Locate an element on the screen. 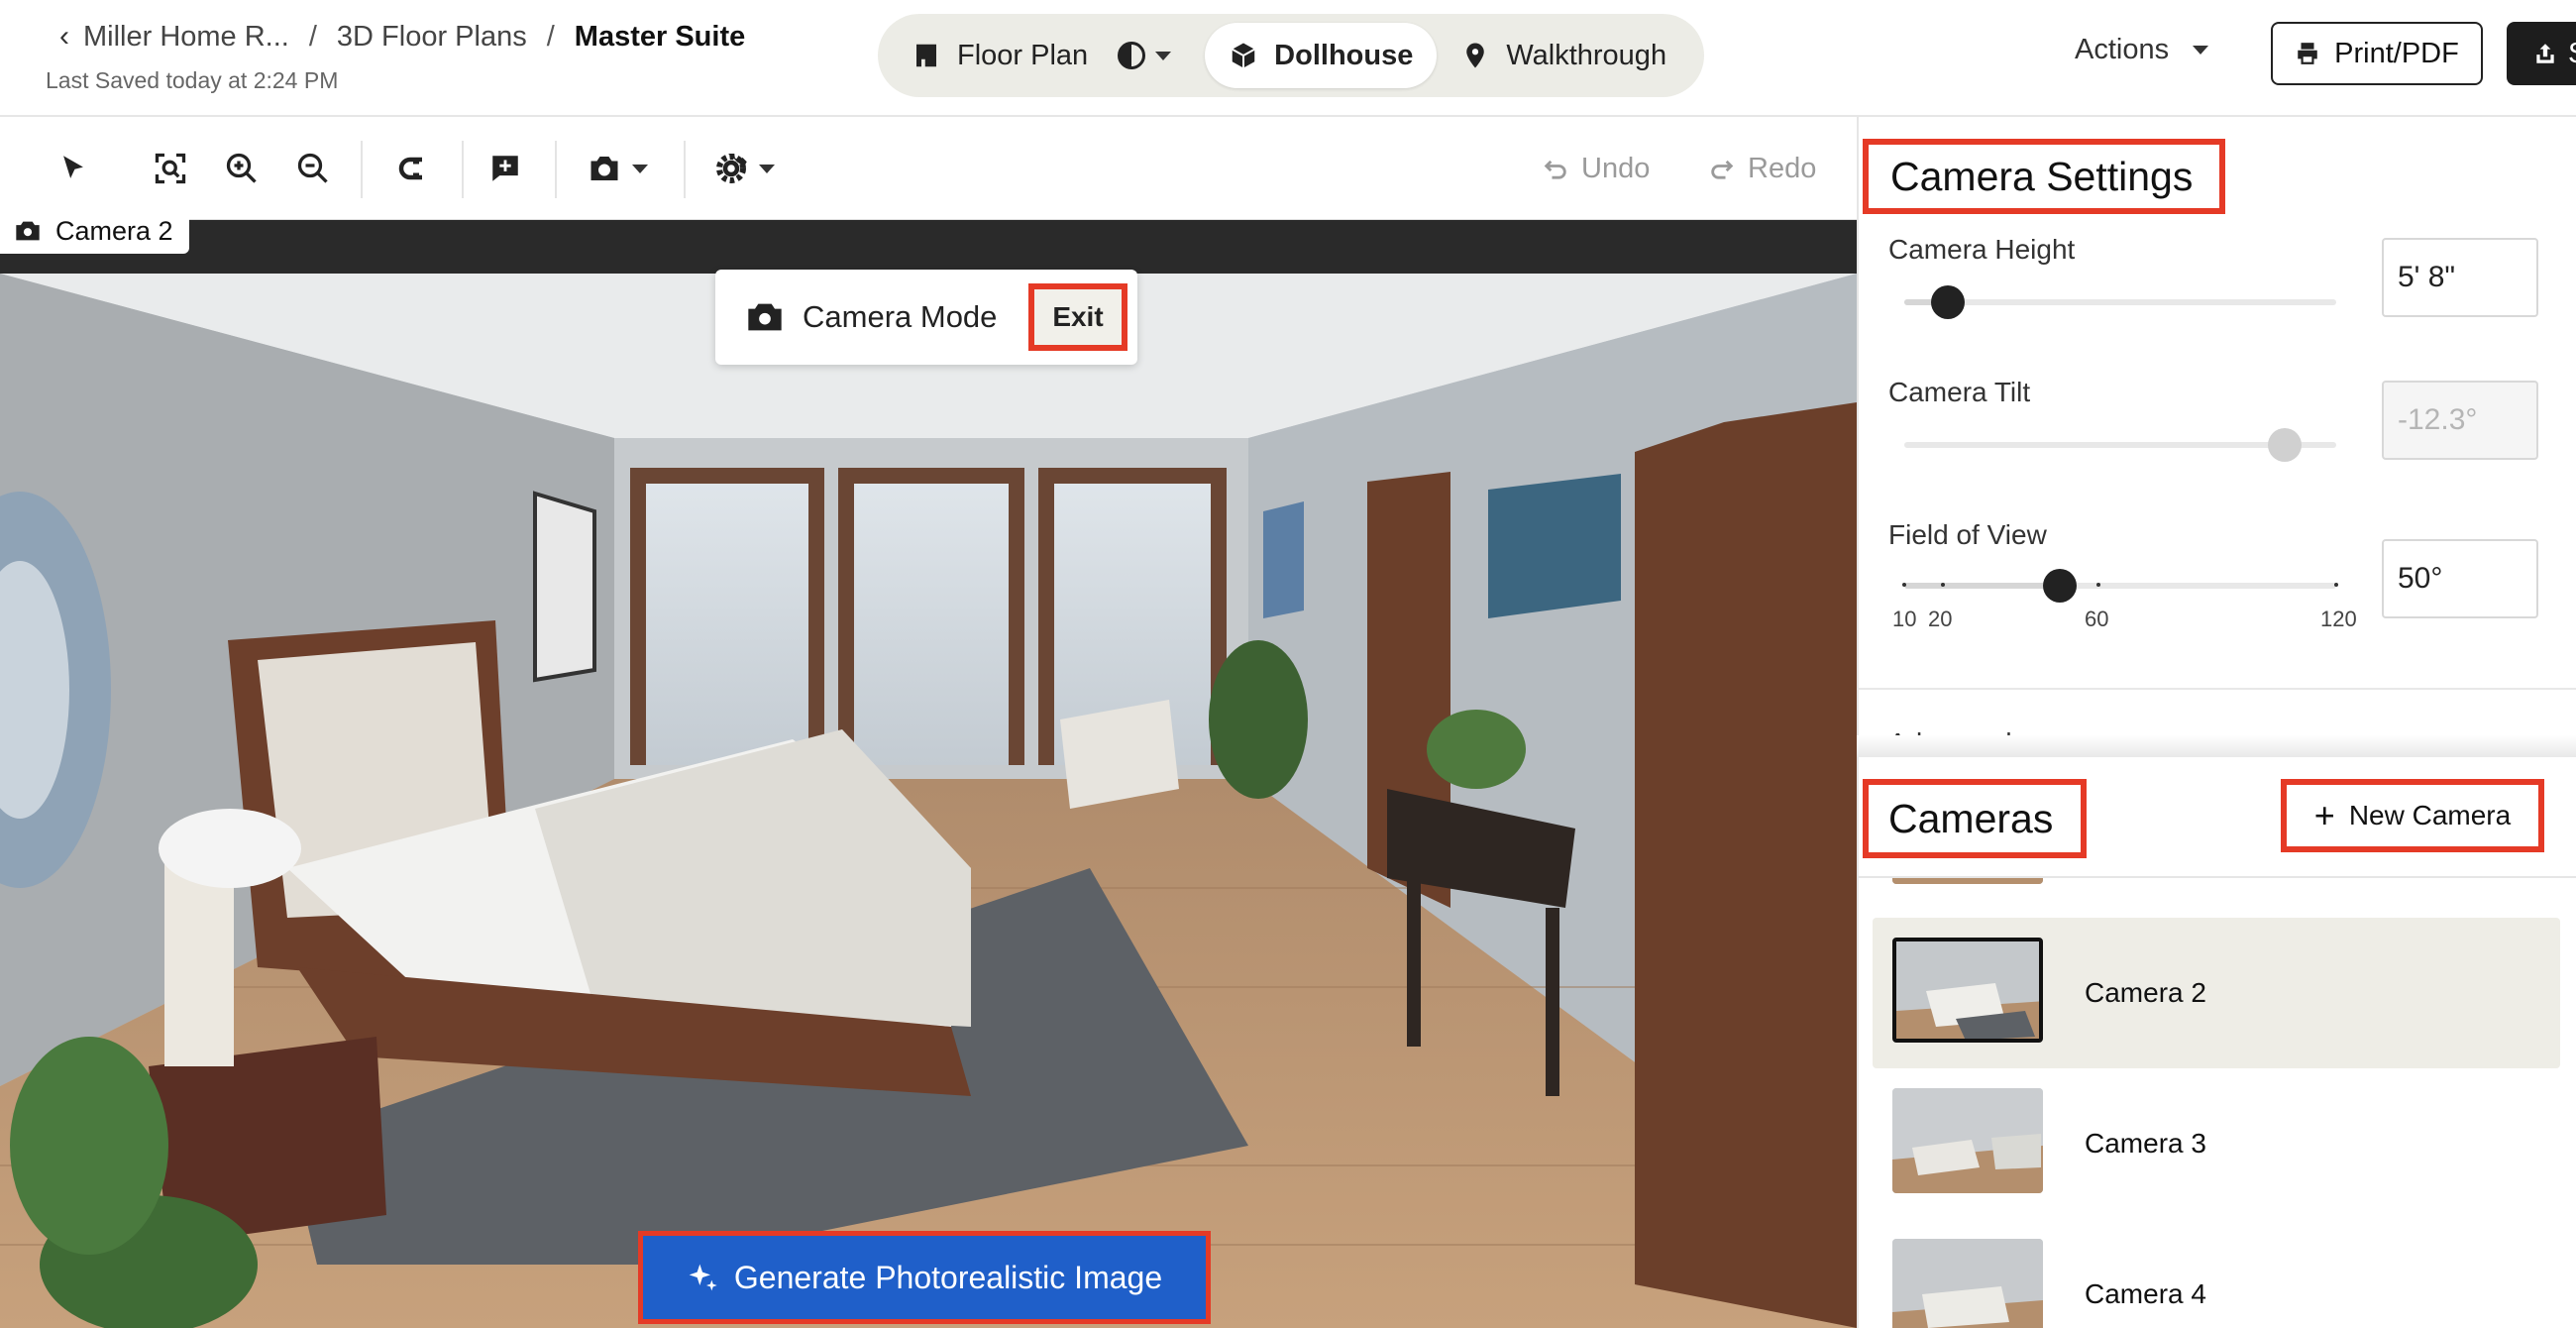  fov-tick-label: 60 is located at coordinates (2097, 619).